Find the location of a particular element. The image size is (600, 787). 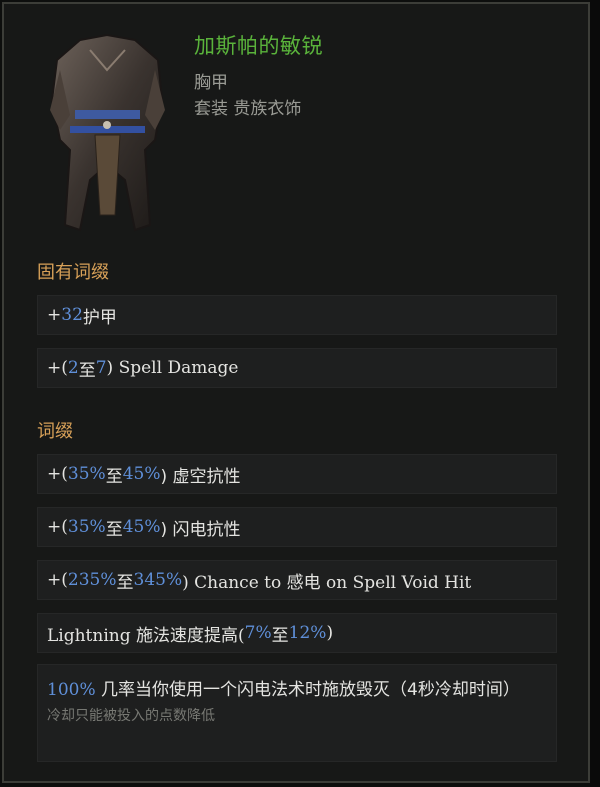

item-name: 加斯帕的敏锐 is located at coordinates (258, 46).